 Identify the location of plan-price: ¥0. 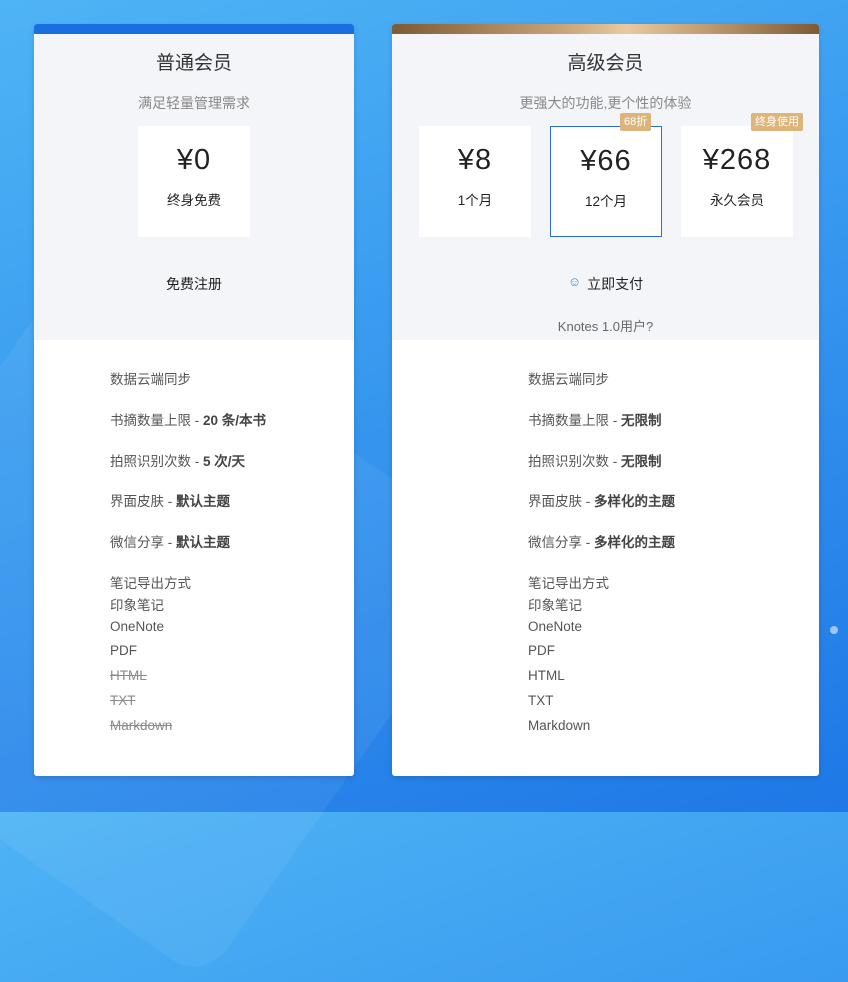
(194, 160).